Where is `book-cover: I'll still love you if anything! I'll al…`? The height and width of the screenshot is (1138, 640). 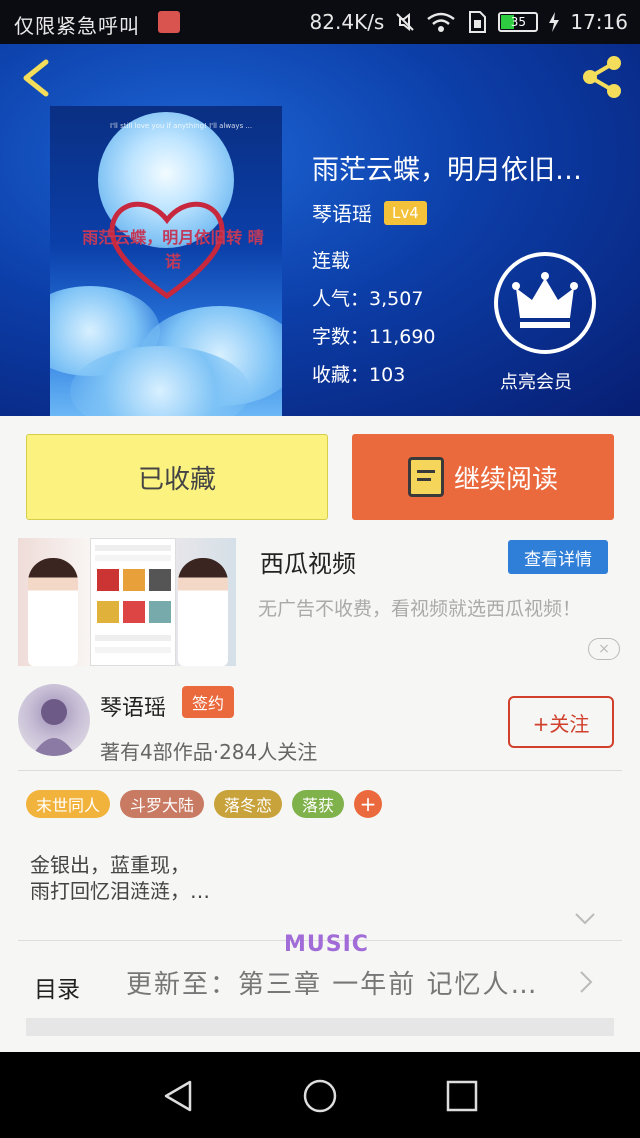 book-cover: I'll still love you if anything! I'll al… is located at coordinates (166, 261).